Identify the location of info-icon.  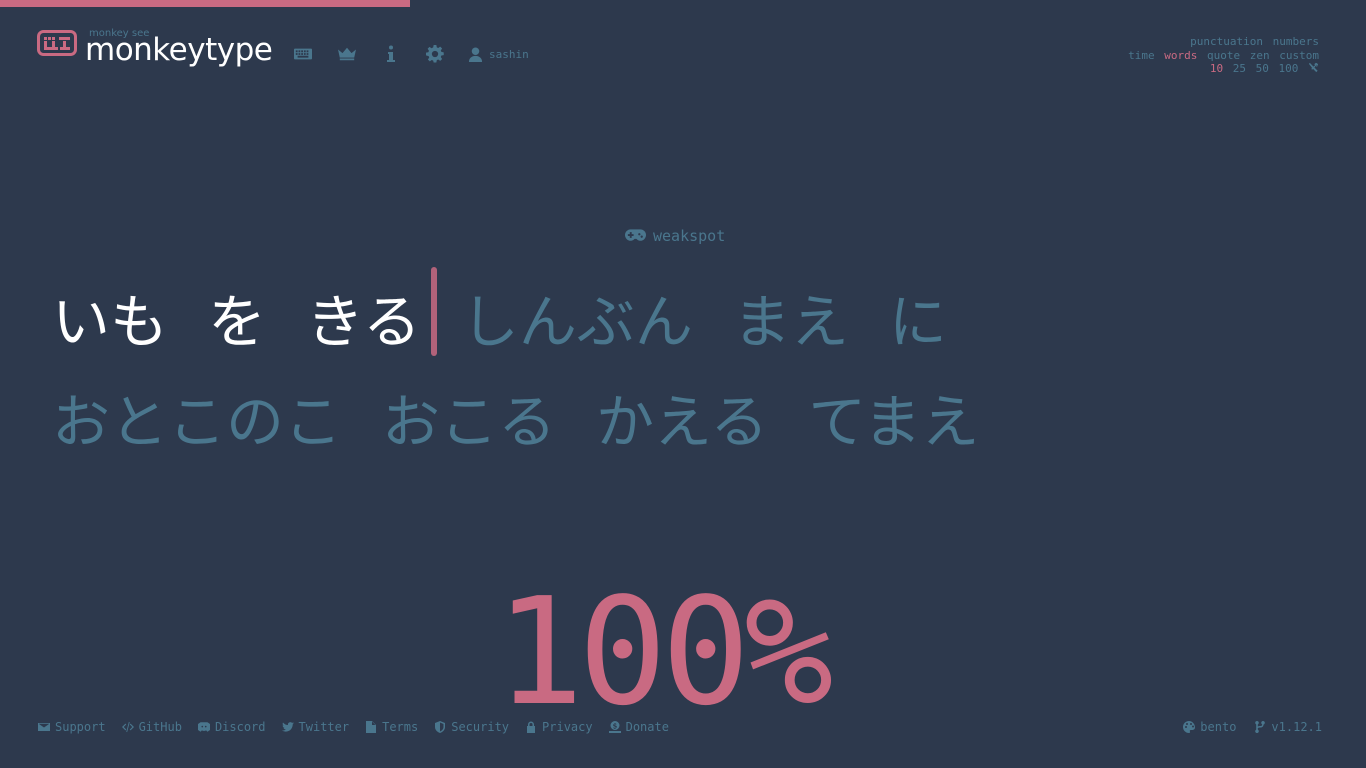
(391, 53).